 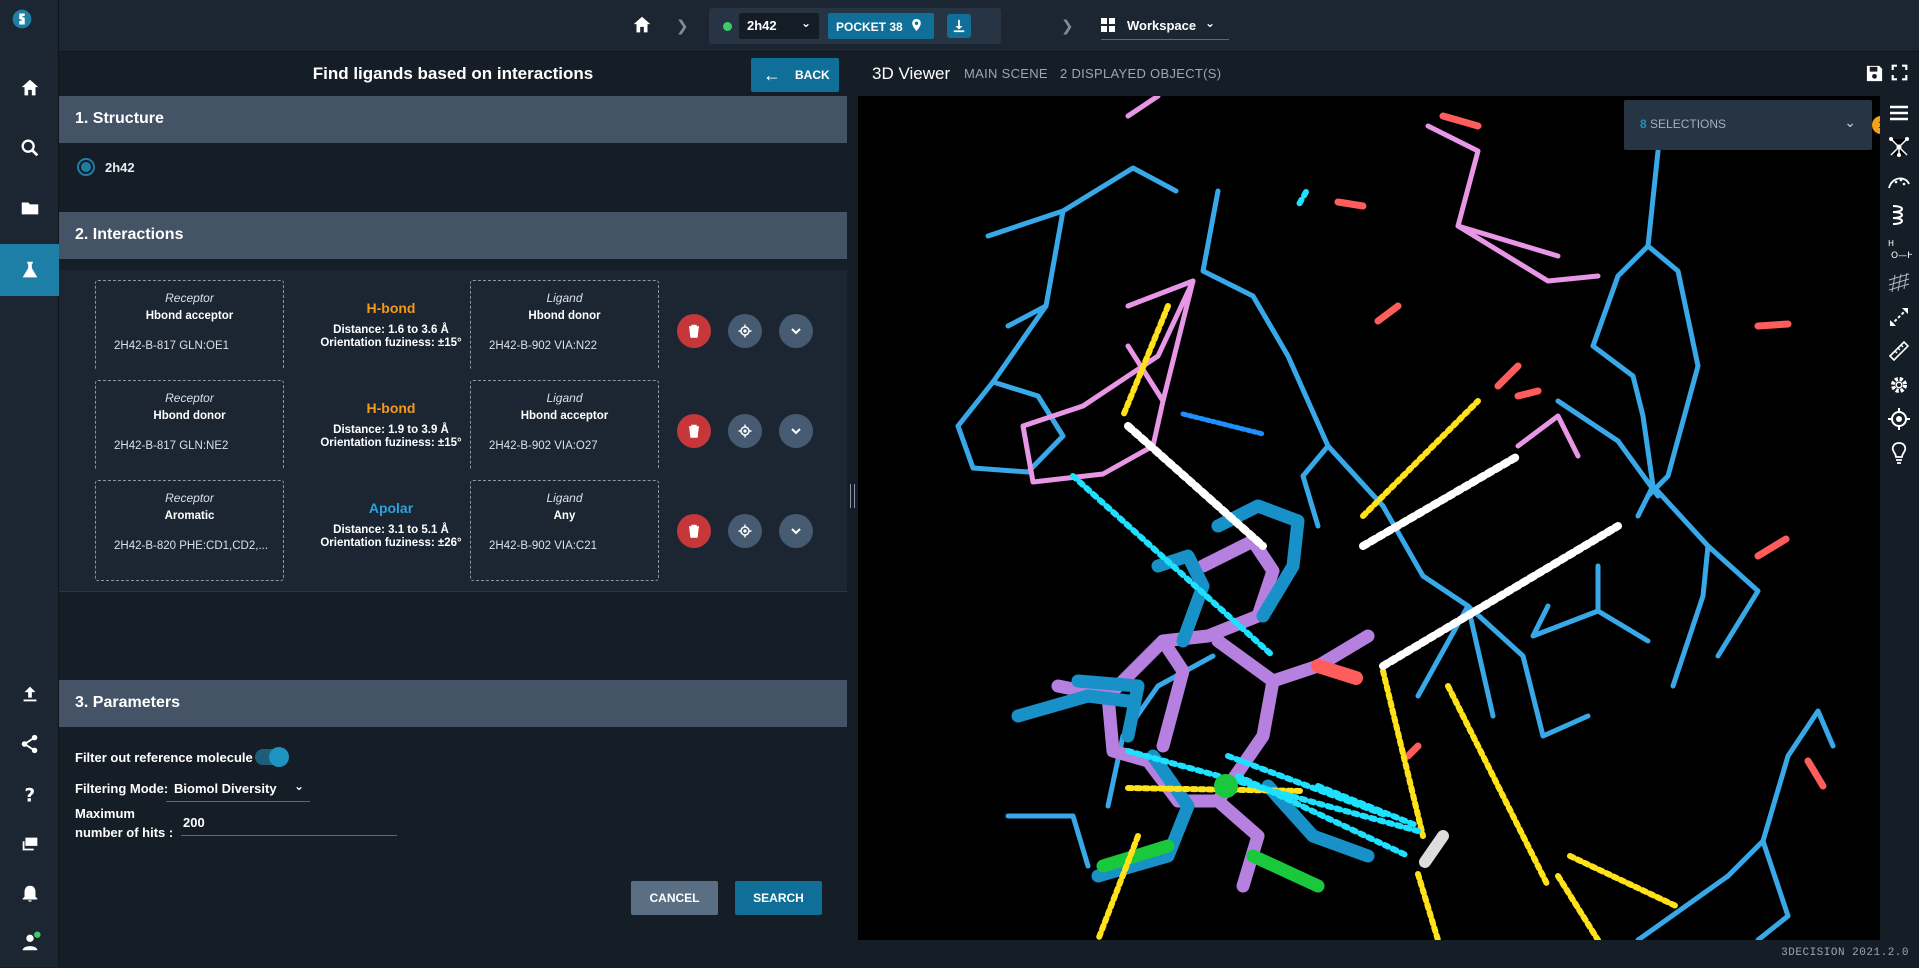 I want to click on panel-splitter, so click(x=852, y=496).